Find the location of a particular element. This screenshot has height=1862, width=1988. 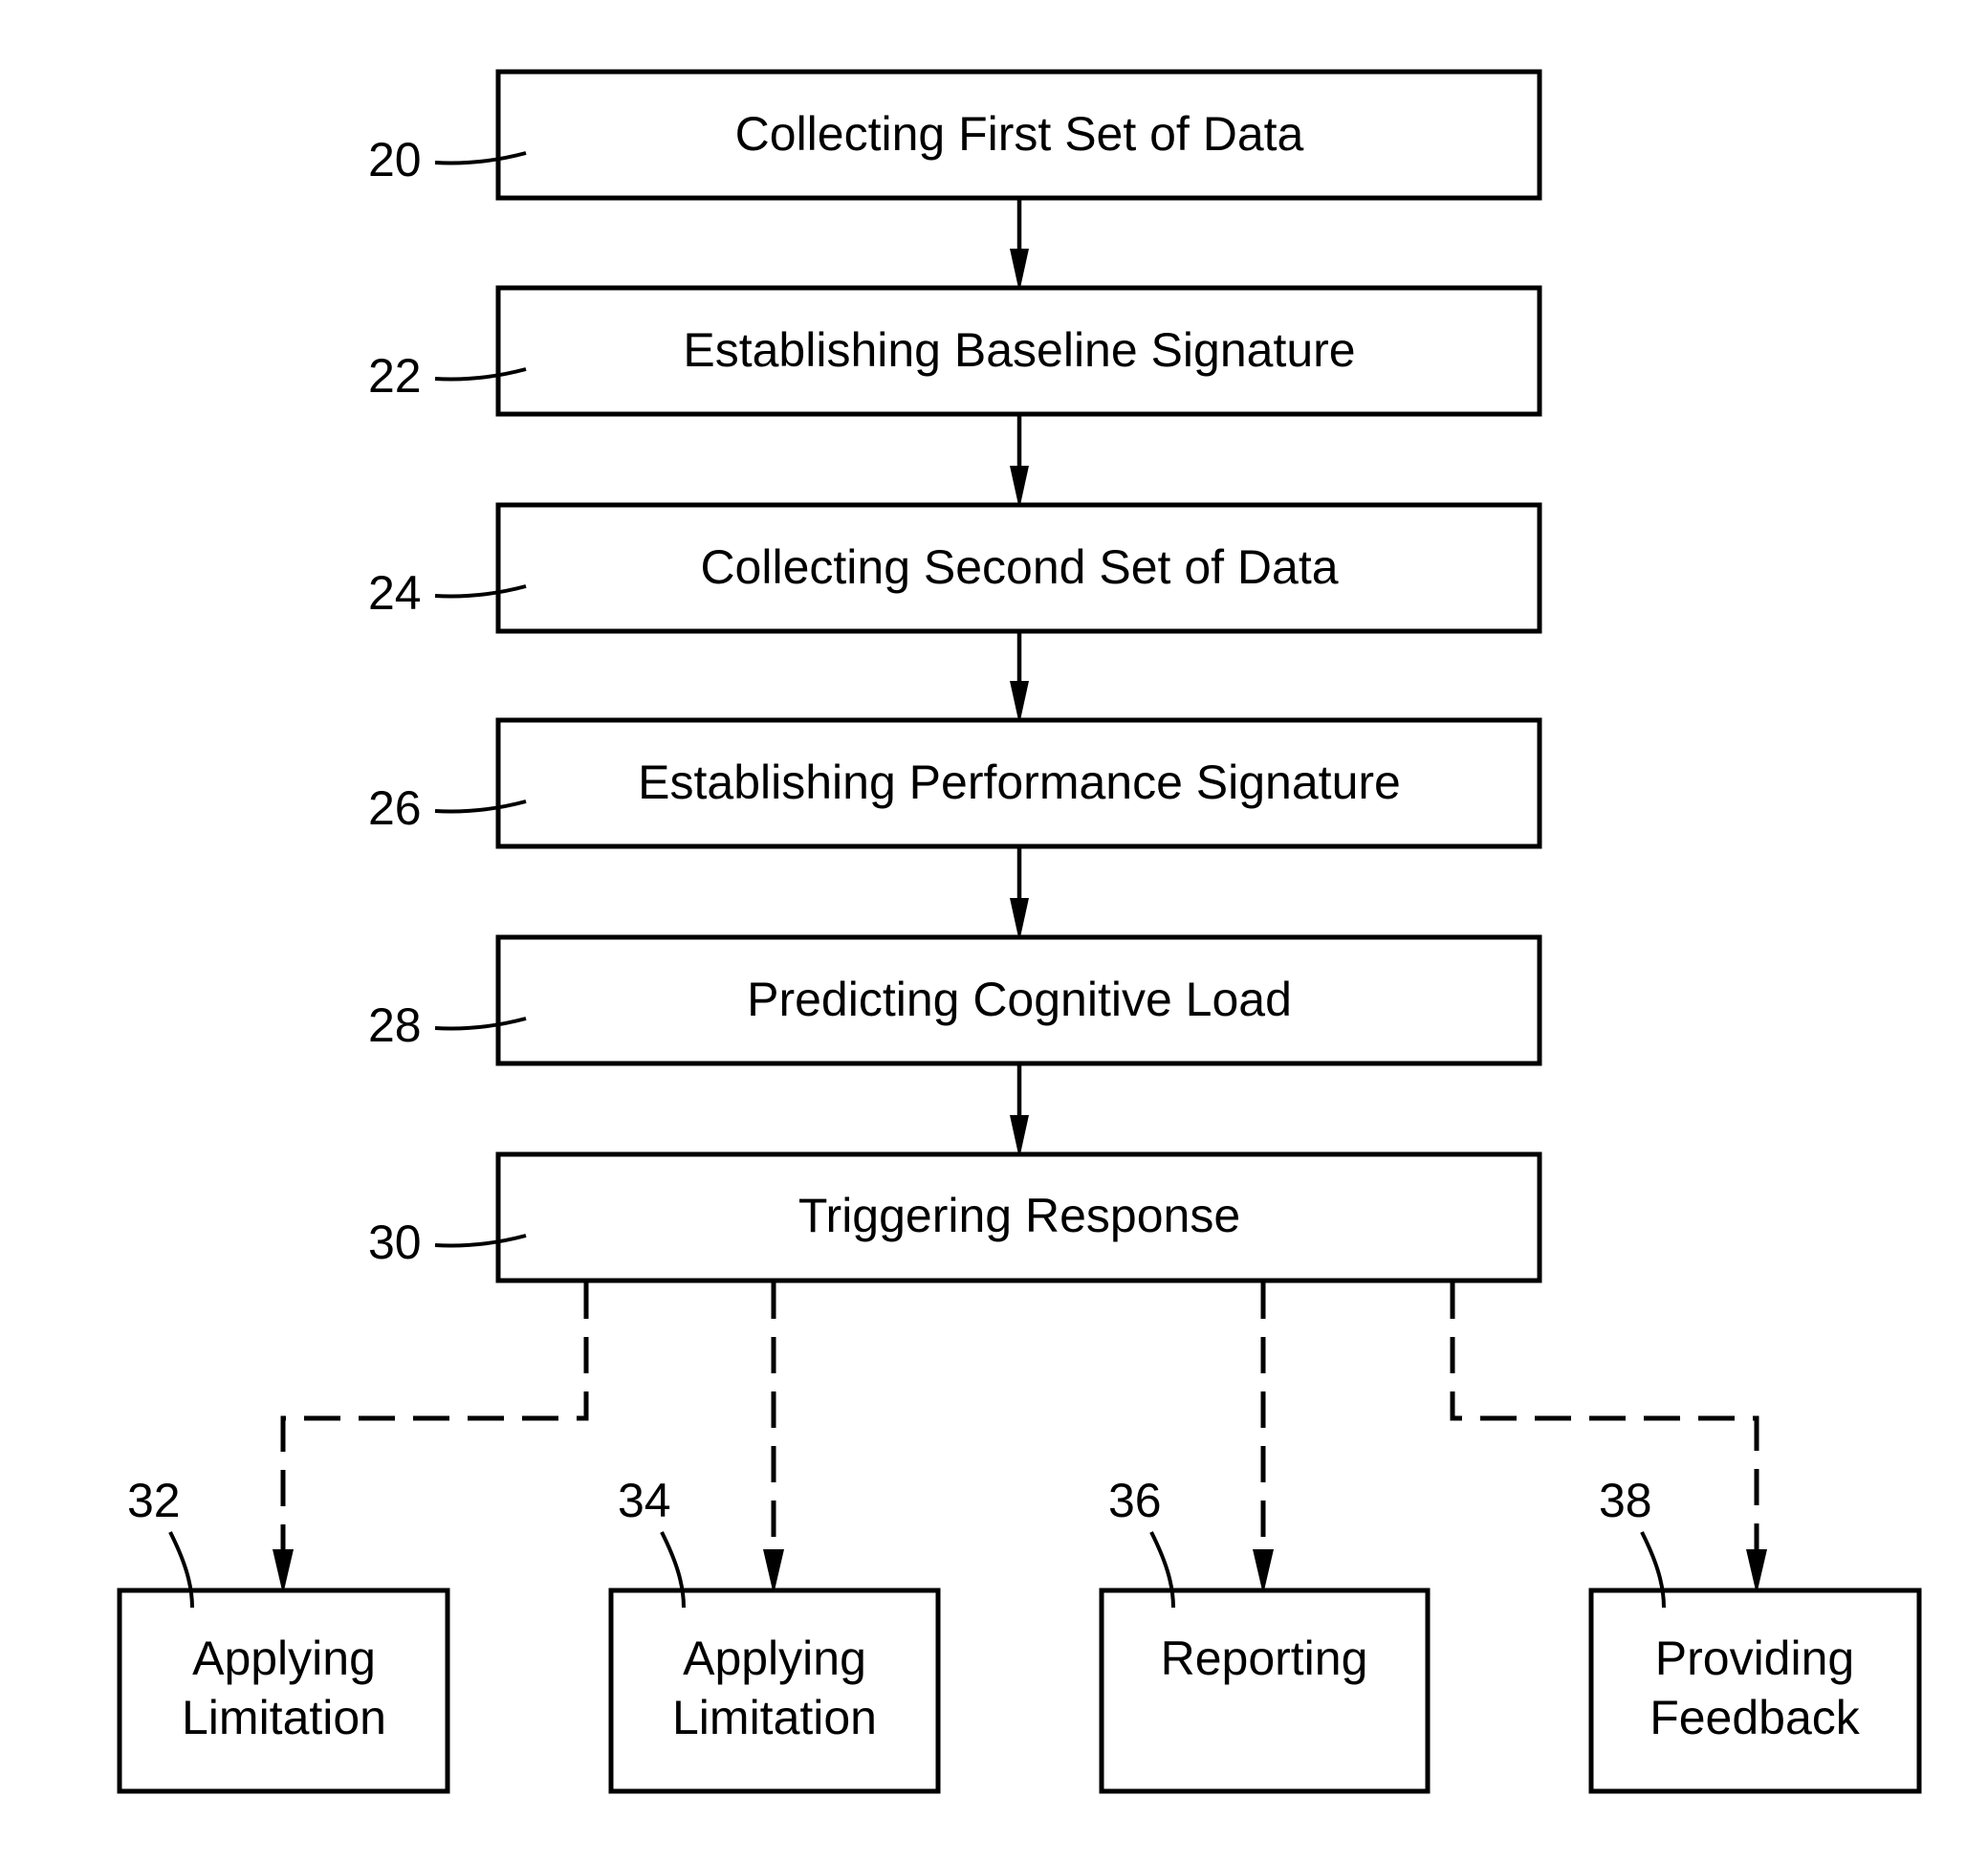

dashed-connector is located at coordinates (435, 1425).